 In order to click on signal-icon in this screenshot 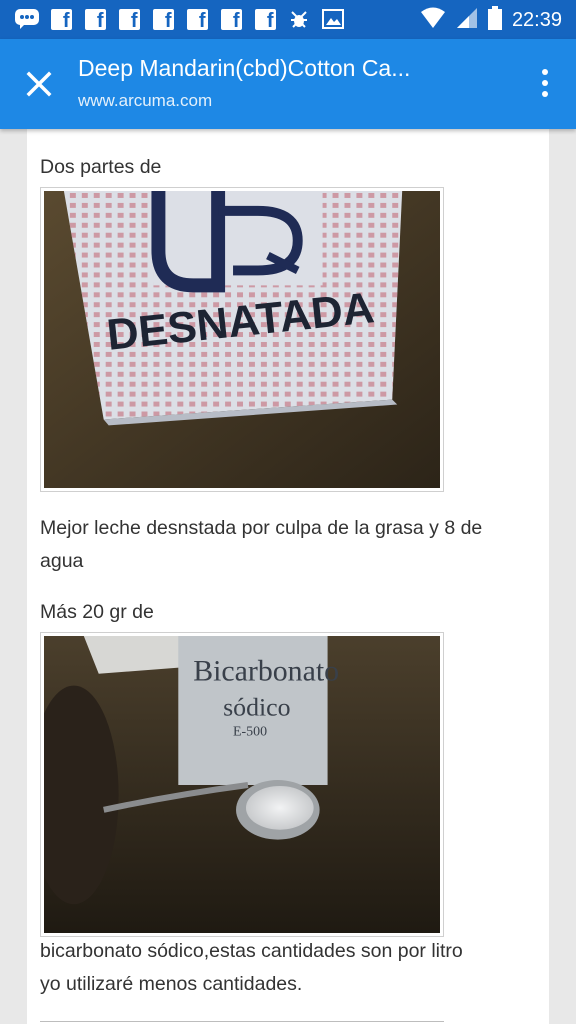, I will do `click(467, 20)`.